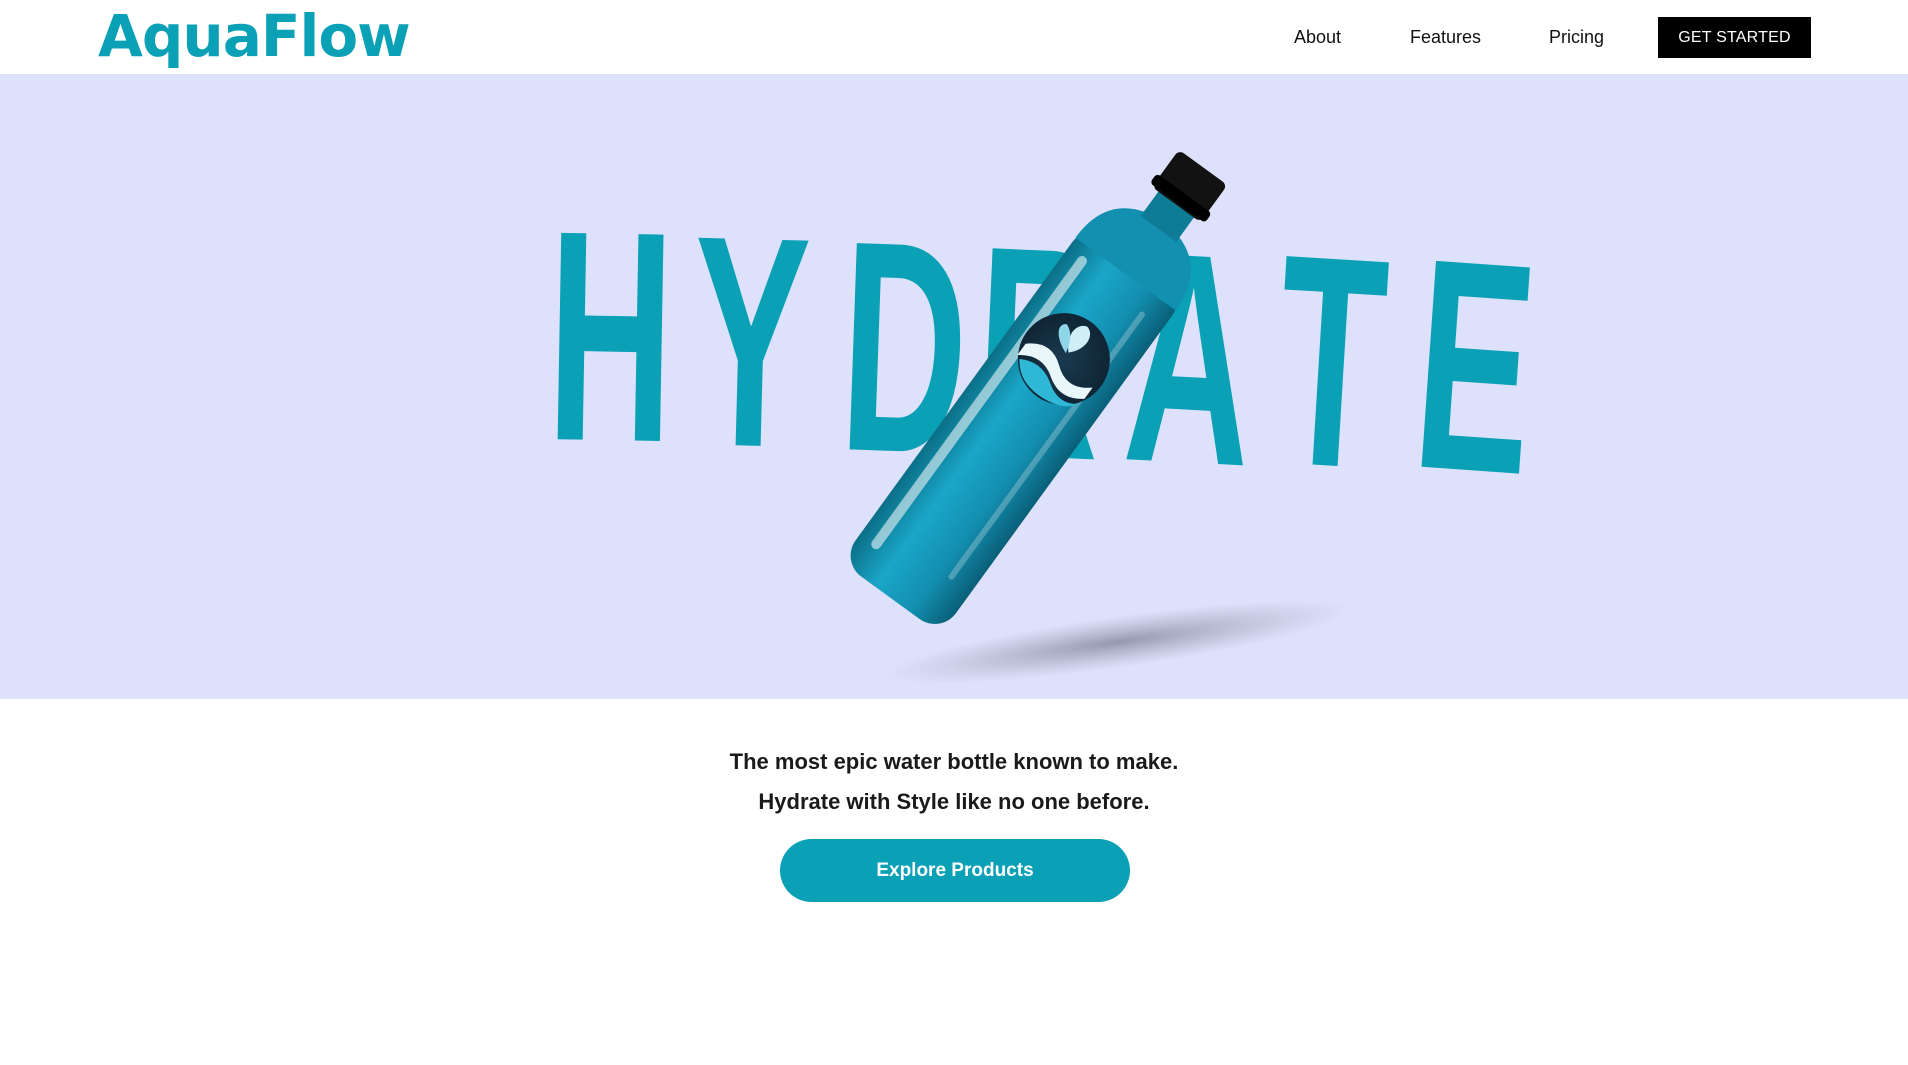 The image size is (1908, 1065). Describe the element at coordinates (1331, 361) in the screenshot. I see `headline-letter-t: T` at that location.